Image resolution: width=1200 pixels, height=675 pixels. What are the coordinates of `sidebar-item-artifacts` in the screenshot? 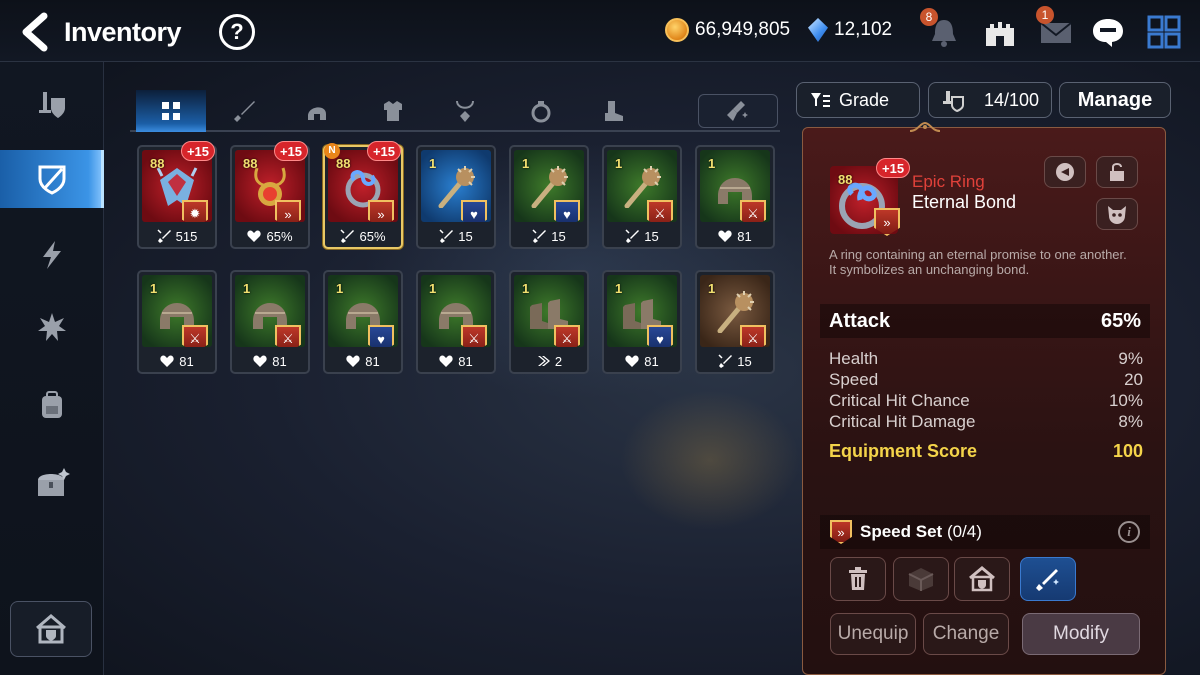 It's located at (52, 255).